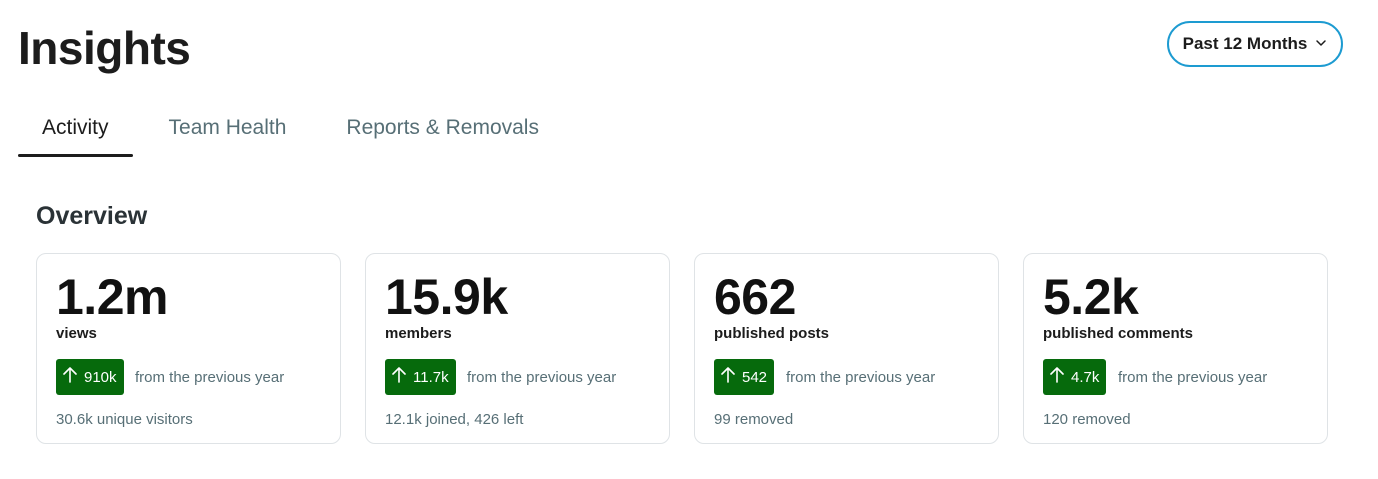 Image resolution: width=1378 pixels, height=479 pixels. I want to click on stat-footnote: 30.6k unique visitors, so click(124, 419).